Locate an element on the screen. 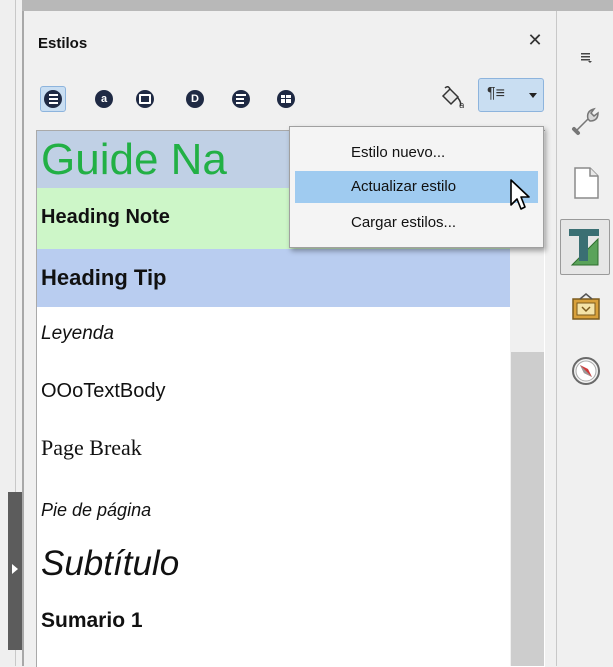  sidebar-tab-bar is located at coordinates (584, 338).